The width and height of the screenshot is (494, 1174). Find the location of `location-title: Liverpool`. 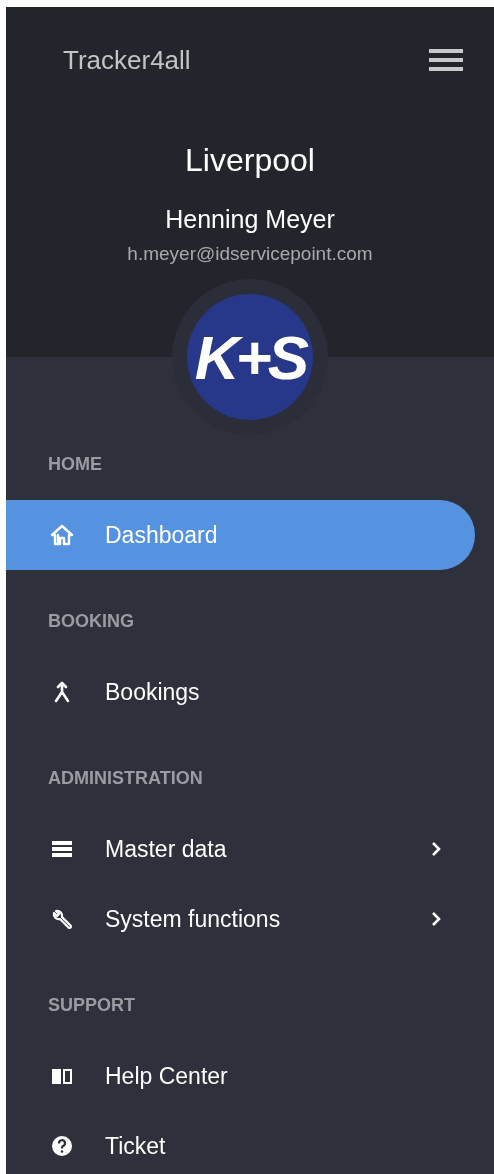

location-title: Liverpool is located at coordinates (250, 160).